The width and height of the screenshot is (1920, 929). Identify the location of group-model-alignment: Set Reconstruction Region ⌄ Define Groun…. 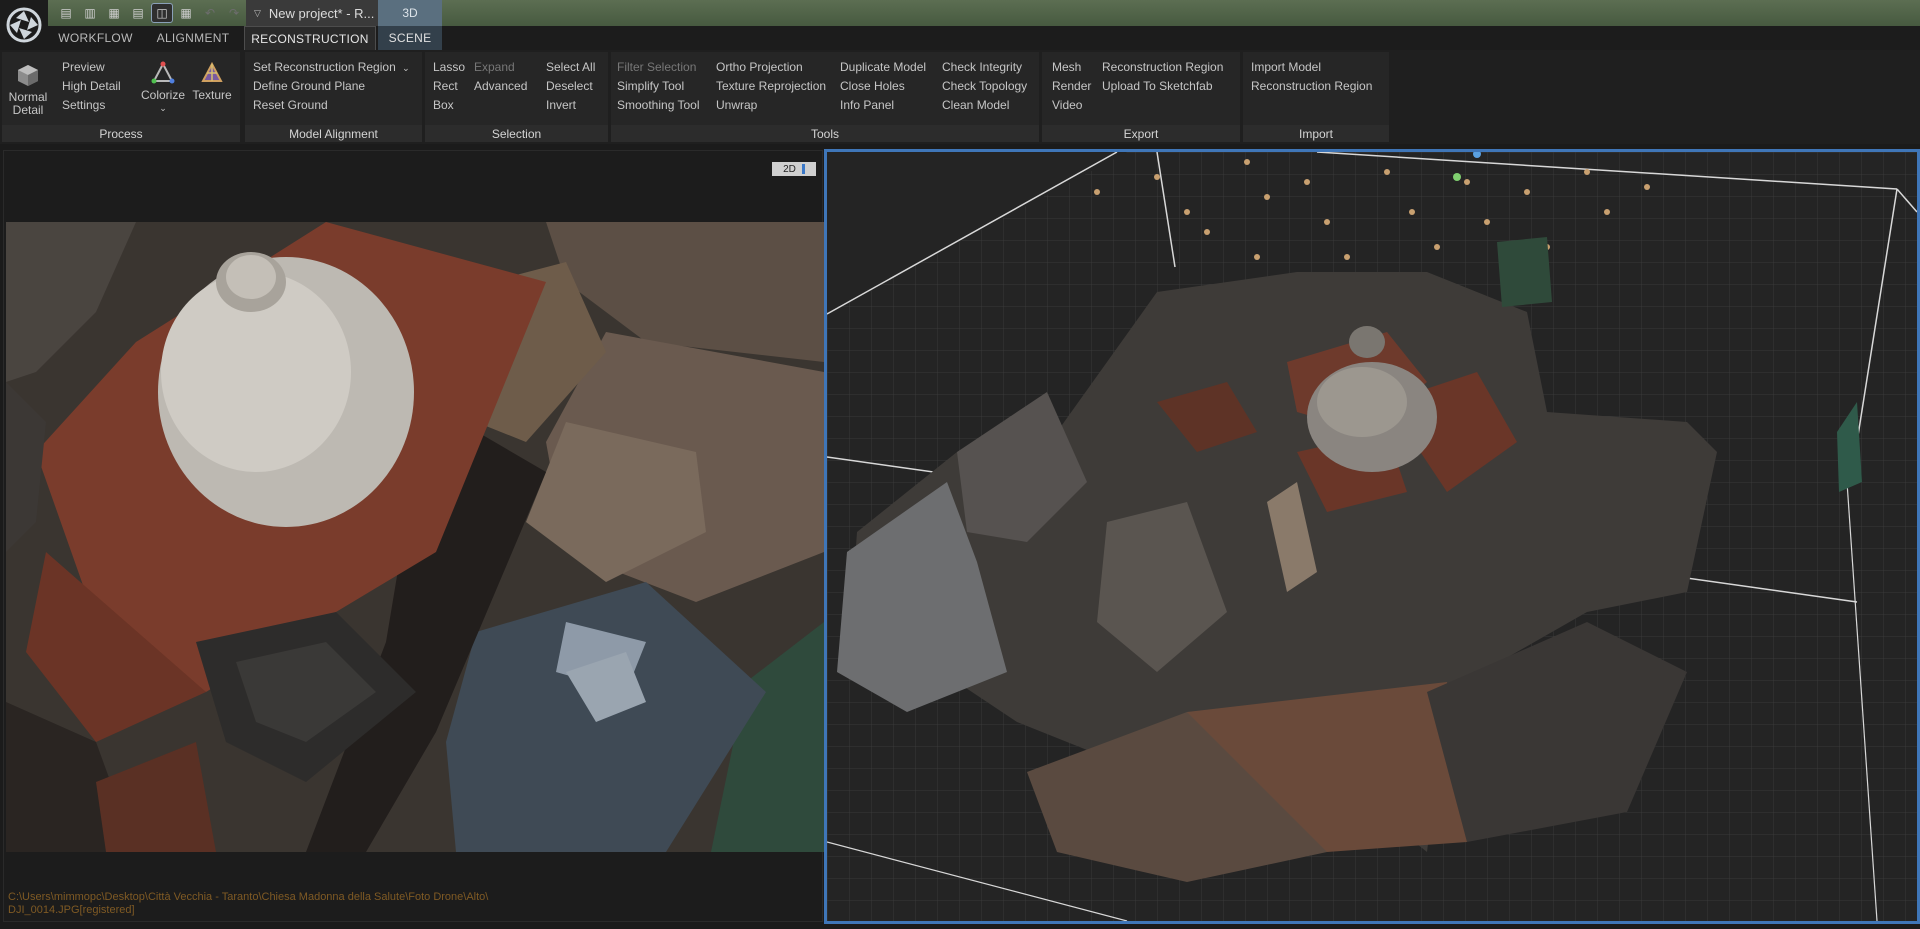
(333, 97).